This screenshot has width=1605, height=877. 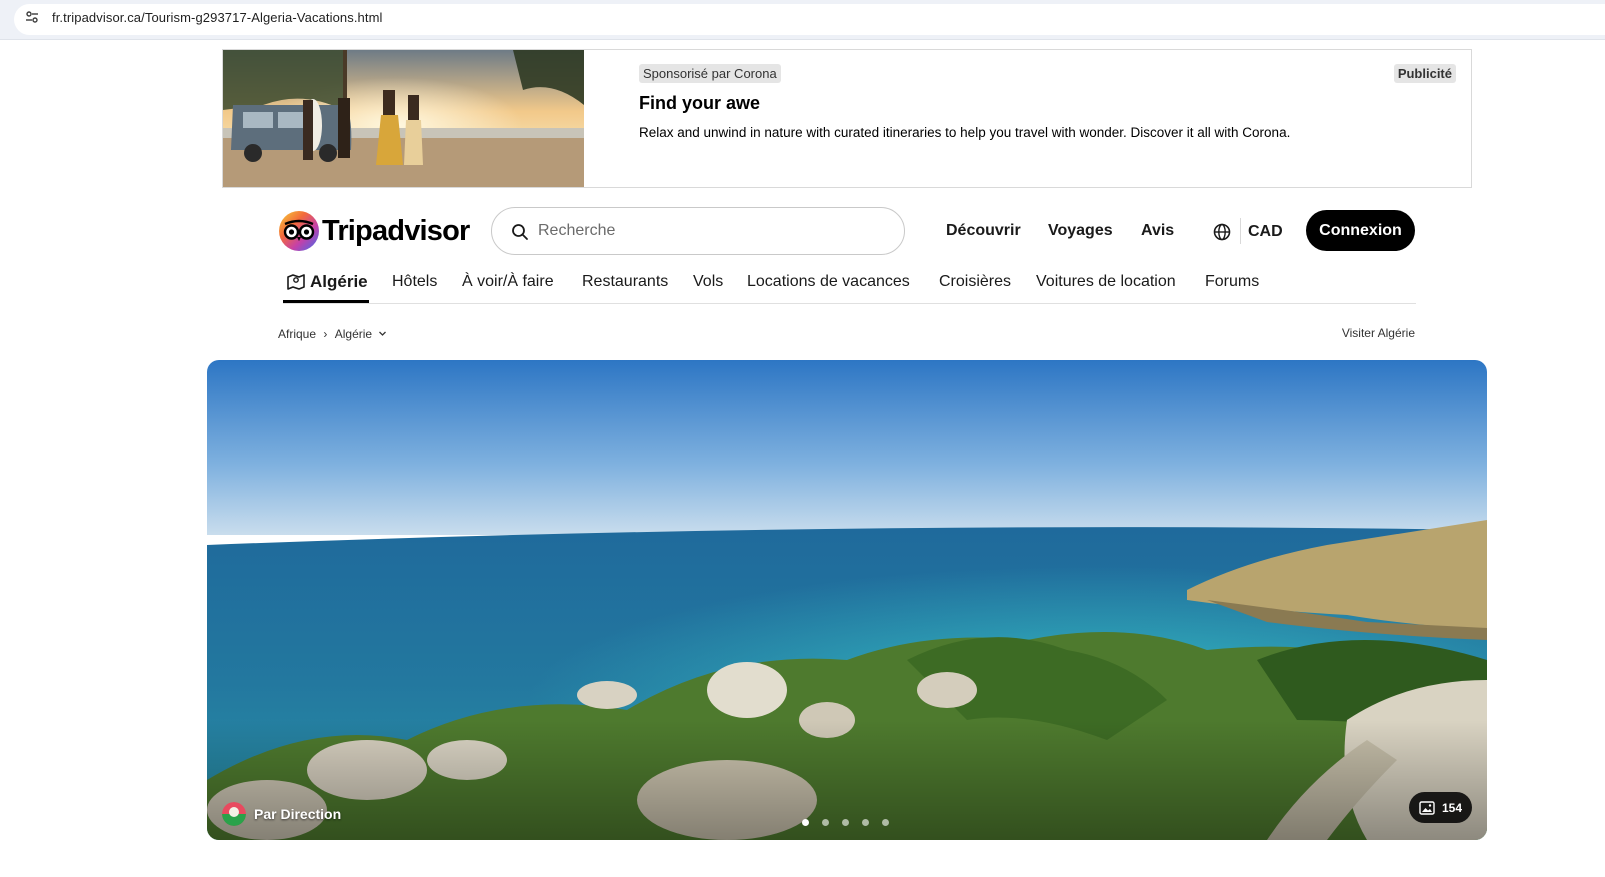 What do you see at coordinates (403, 118) in the screenshot?
I see `ad-image` at bounding box center [403, 118].